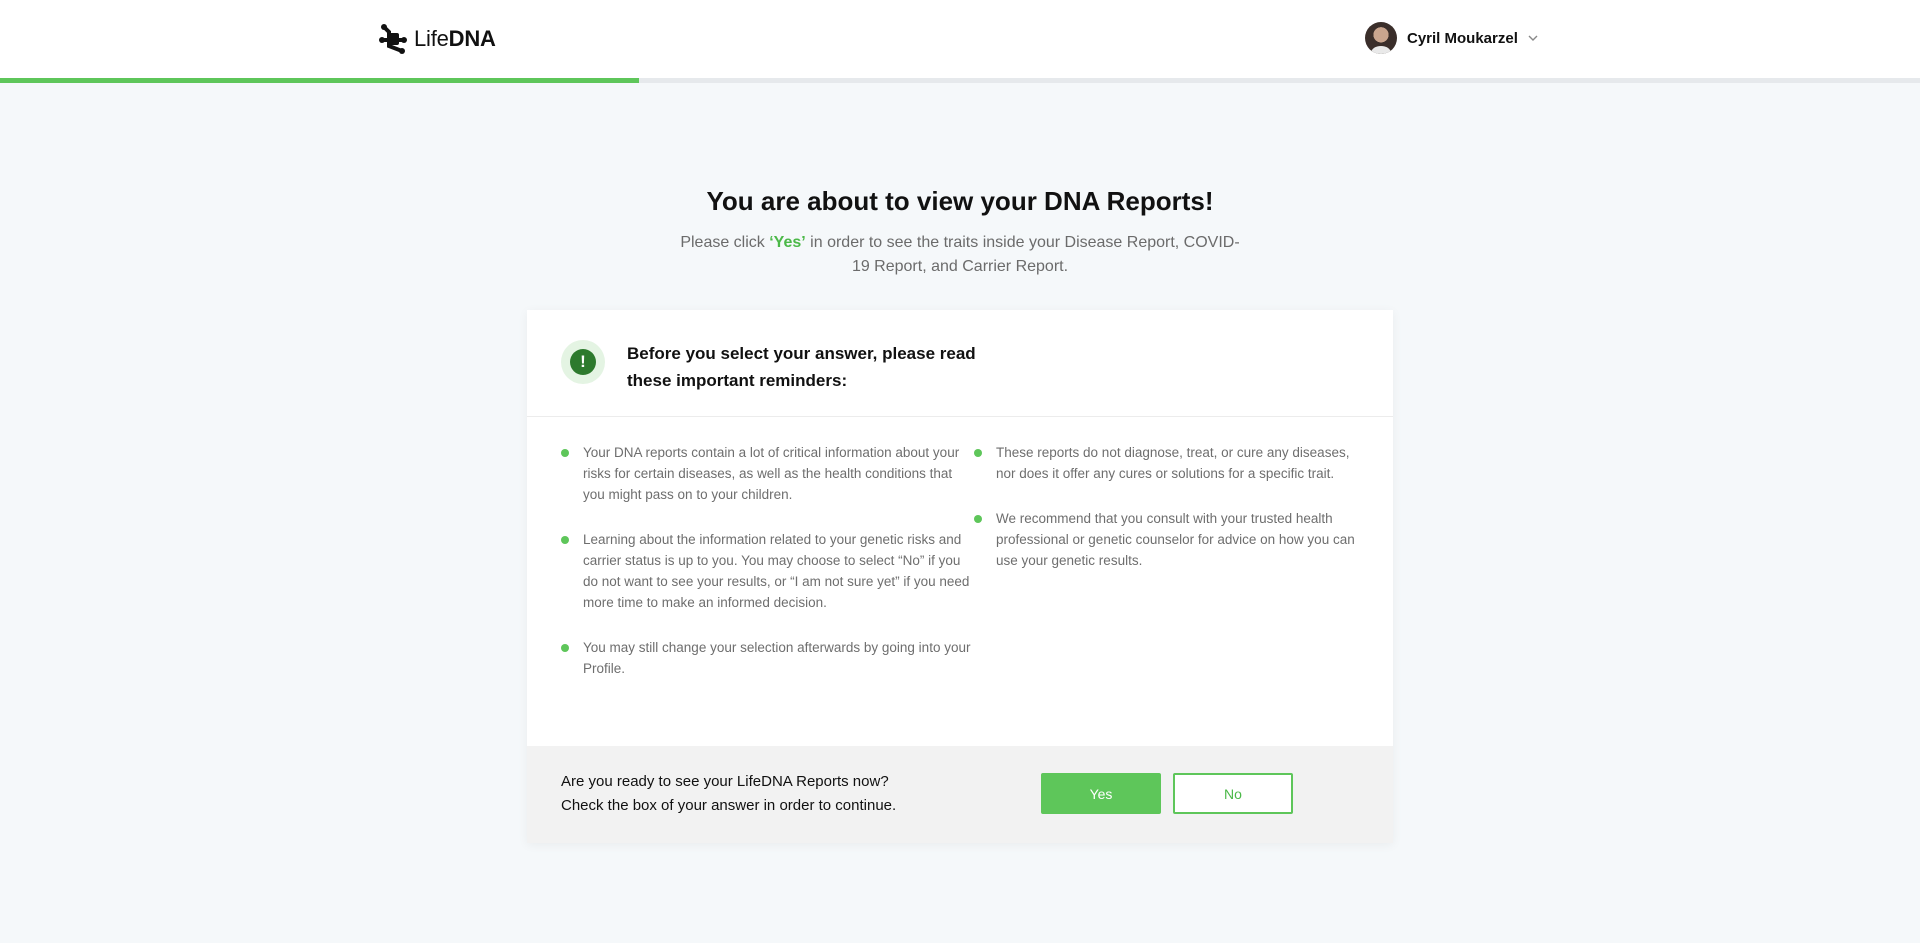  What do you see at coordinates (960, 80) in the screenshot?
I see `progress-bar` at bounding box center [960, 80].